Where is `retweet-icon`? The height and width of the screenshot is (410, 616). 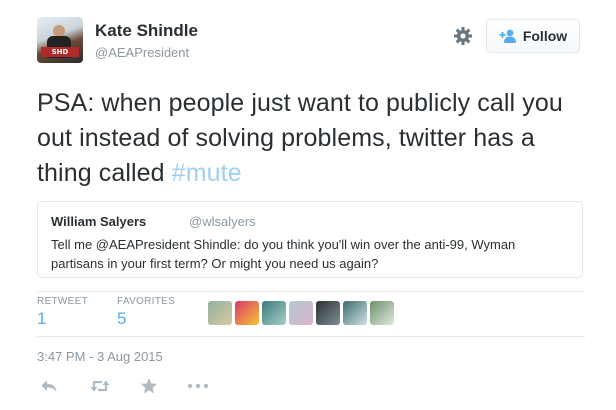
retweet-icon is located at coordinates (100, 386).